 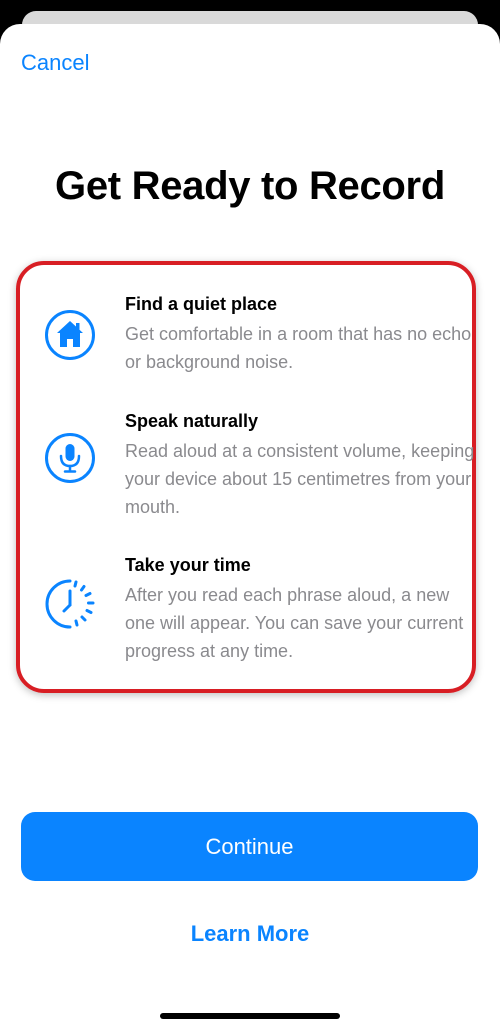 What do you see at coordinates (201, 304) in the screenshot?
I see `feature-title: Find a quiet place` at bounding box center [201, 304].